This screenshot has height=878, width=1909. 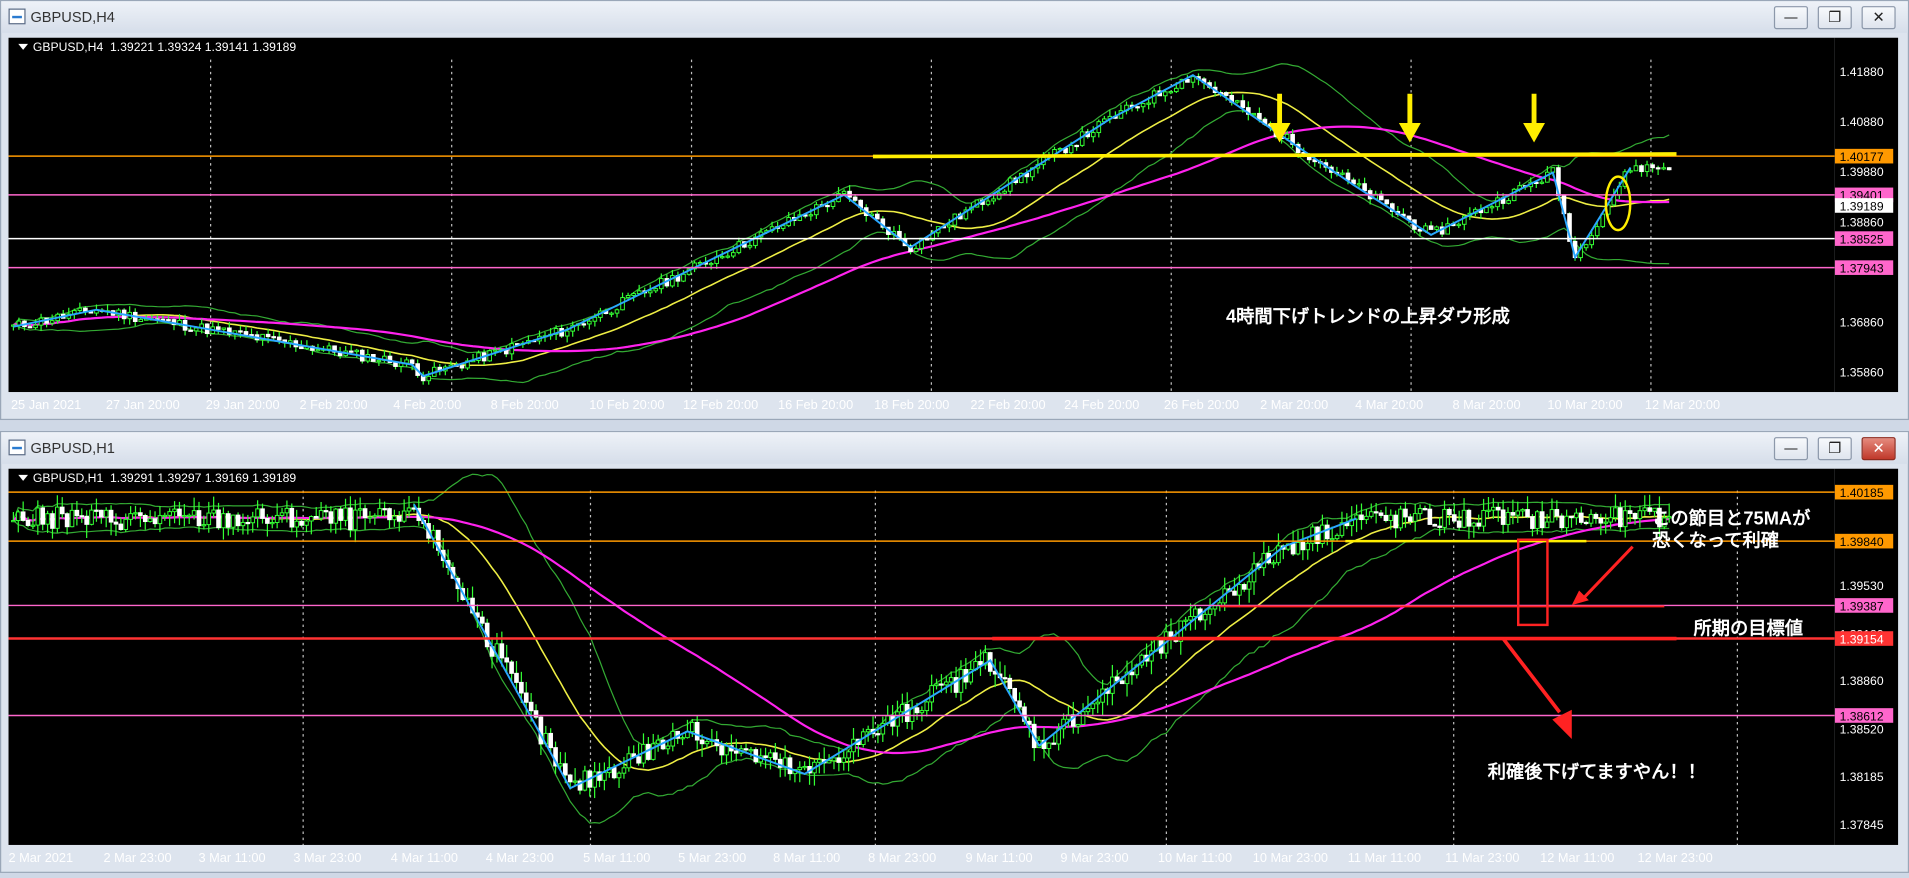 What do you see at coordinates (712, 857) in the screenshot?
I see `time-label: 5 Mar 23:00` at bounding box center [712, 857].